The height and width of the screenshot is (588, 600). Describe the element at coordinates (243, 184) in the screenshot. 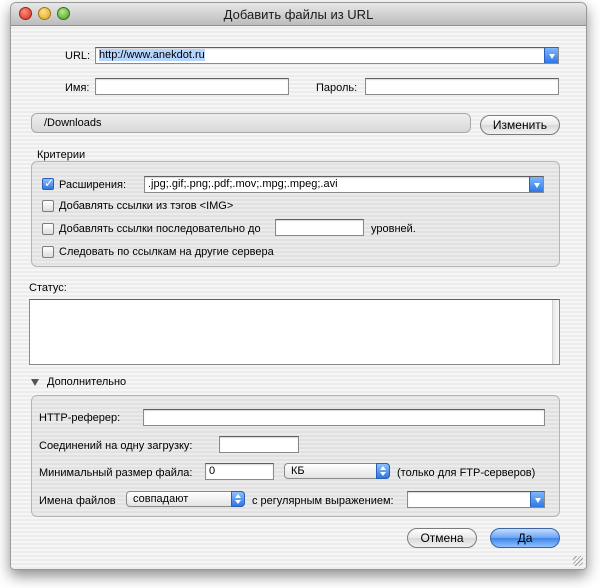

I see `extensions-value: .jpg;.gif;.png;.pdf;.mov;.mpg;.mpeg;.avi` at that location.